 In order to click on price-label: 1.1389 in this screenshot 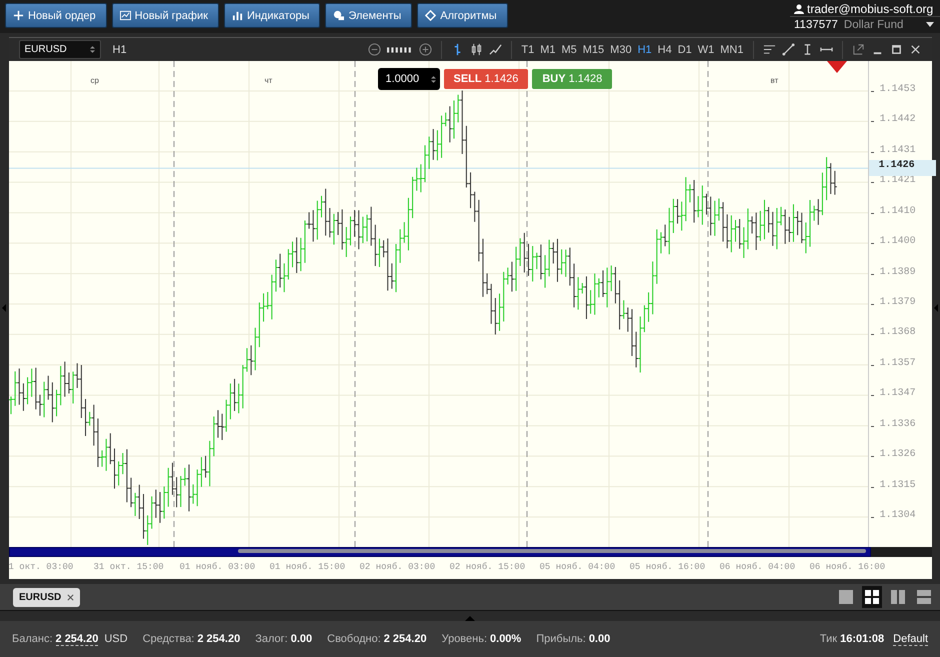, I will do `click(898, 272)`.